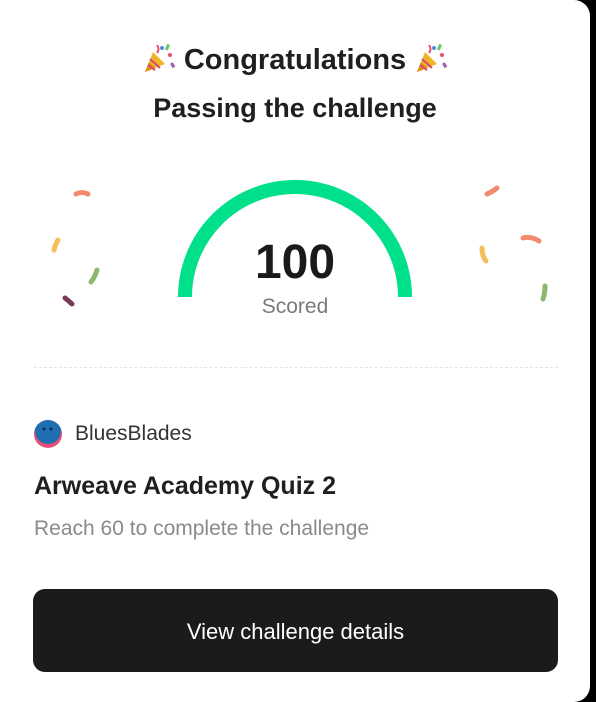  I want to click on author-name: BluesBlades, so click(133, 433).